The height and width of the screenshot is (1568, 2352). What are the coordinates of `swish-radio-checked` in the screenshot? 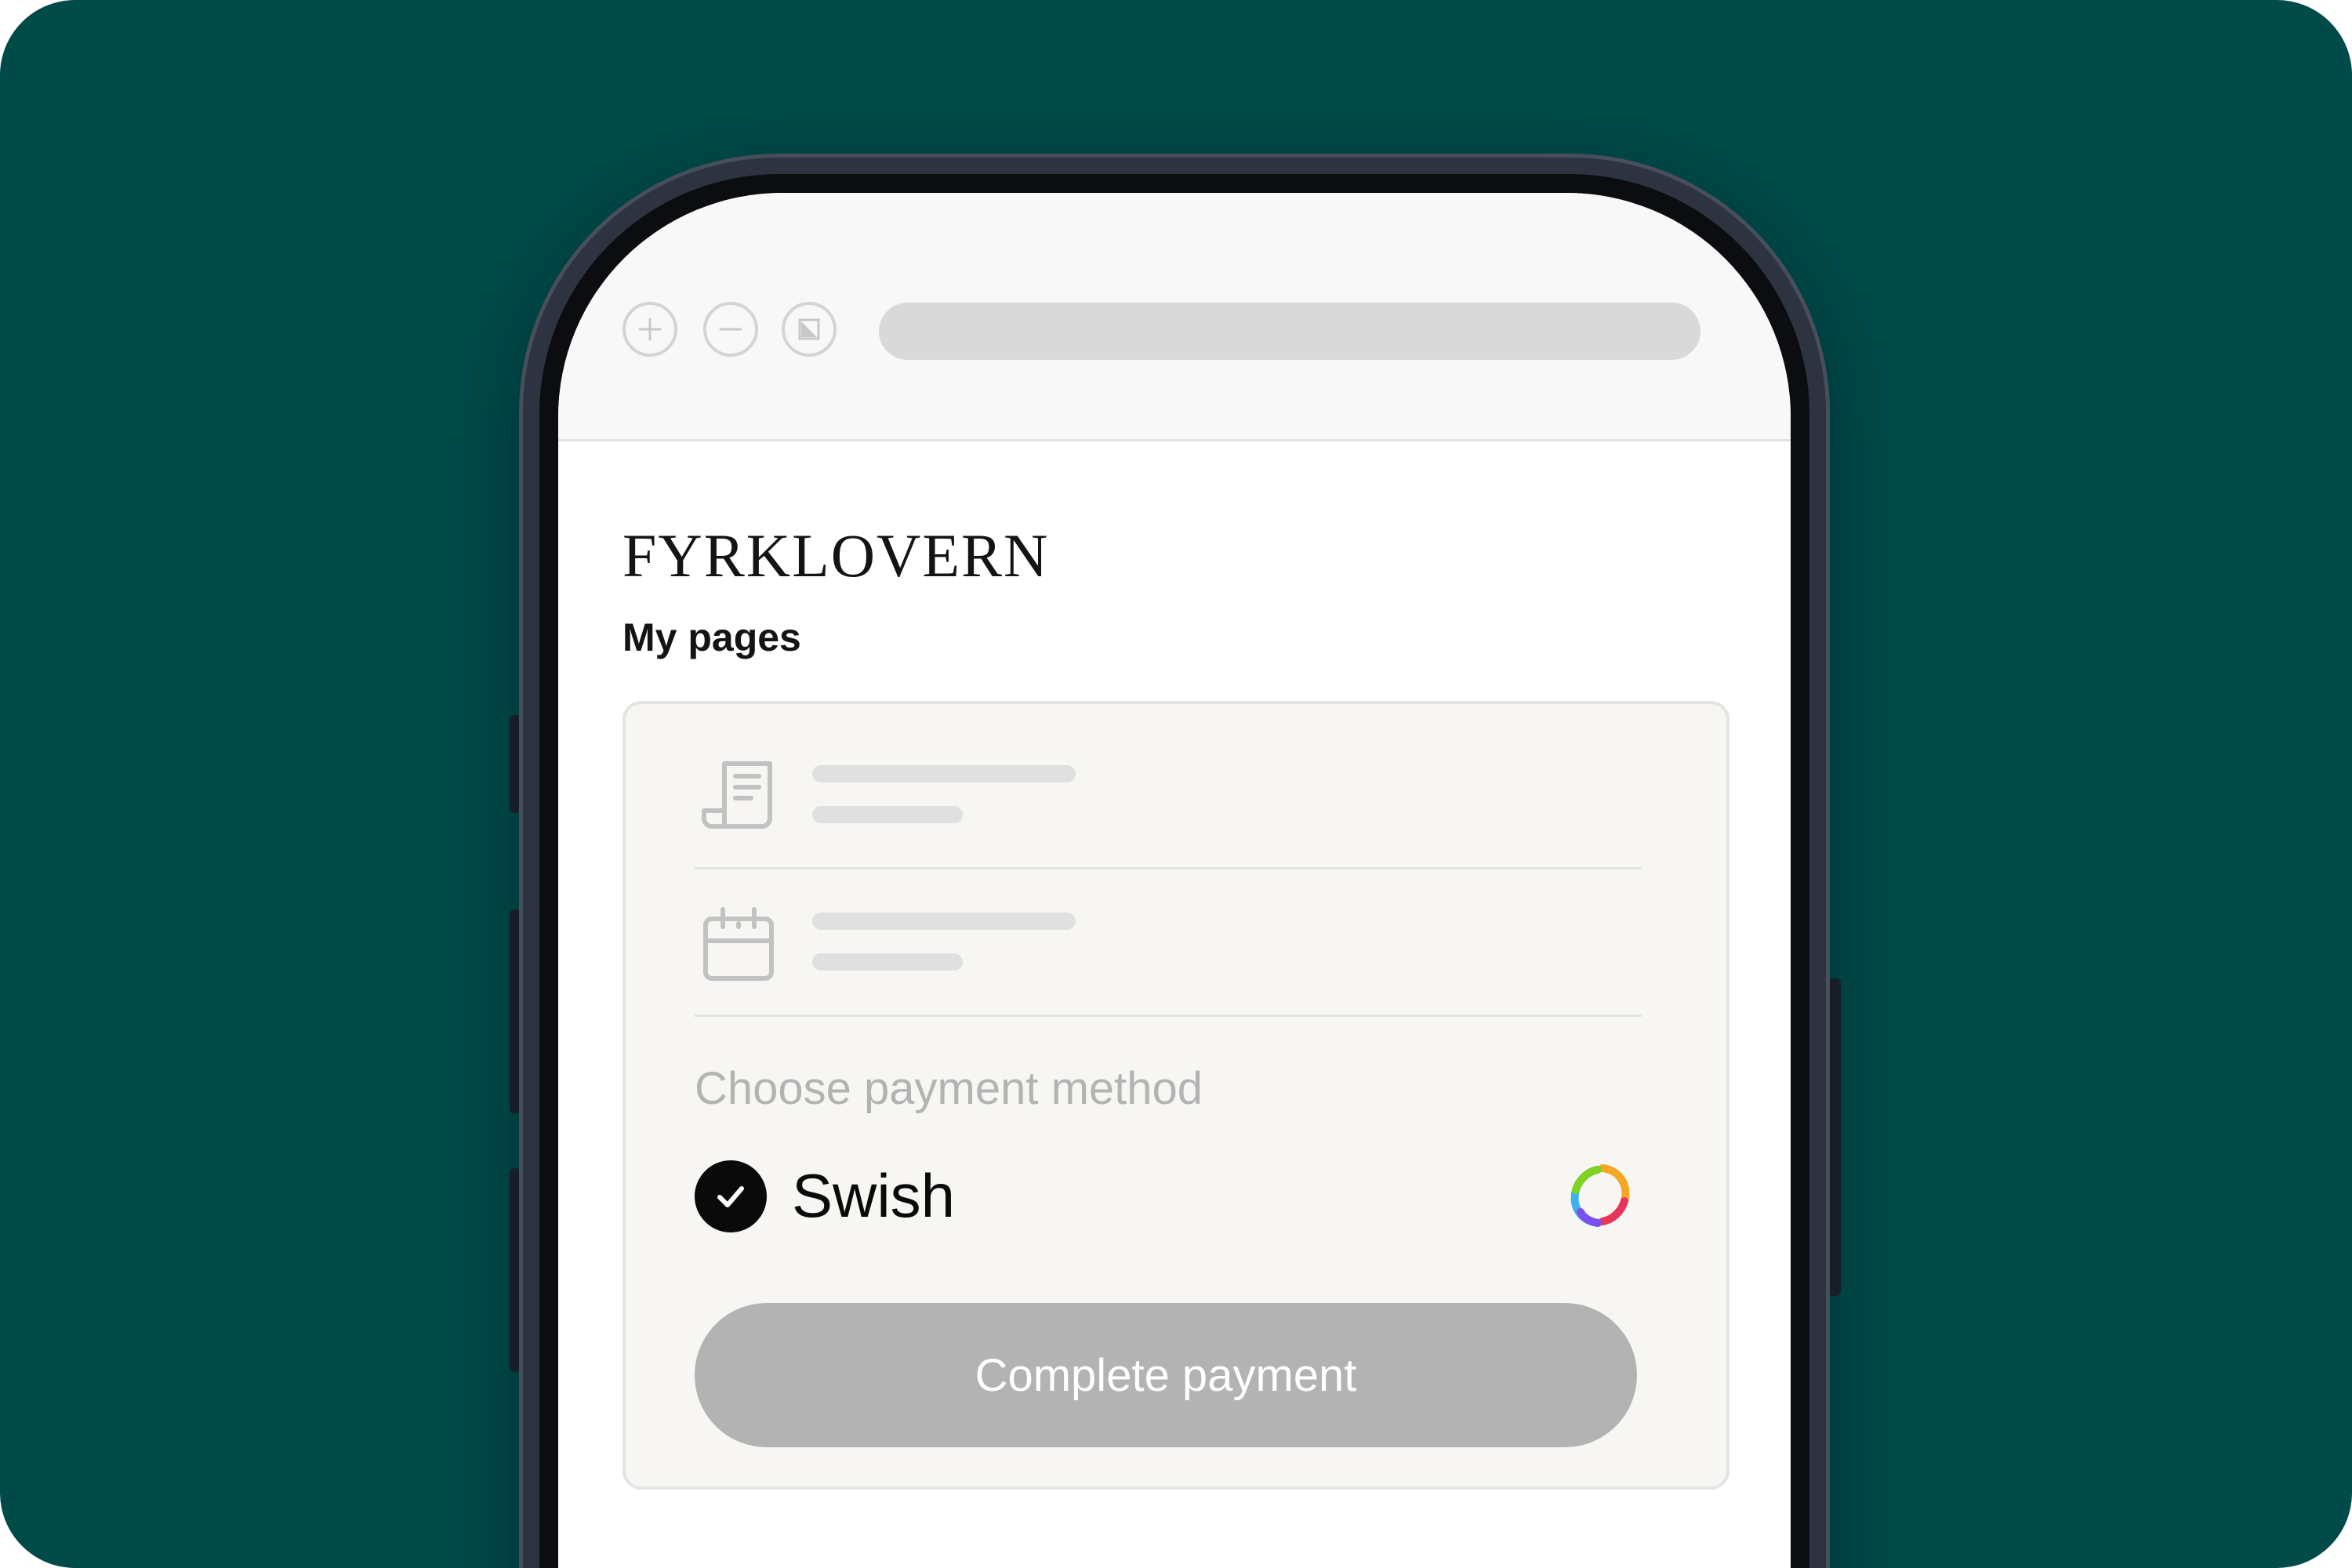 It's located at (731, 1196).